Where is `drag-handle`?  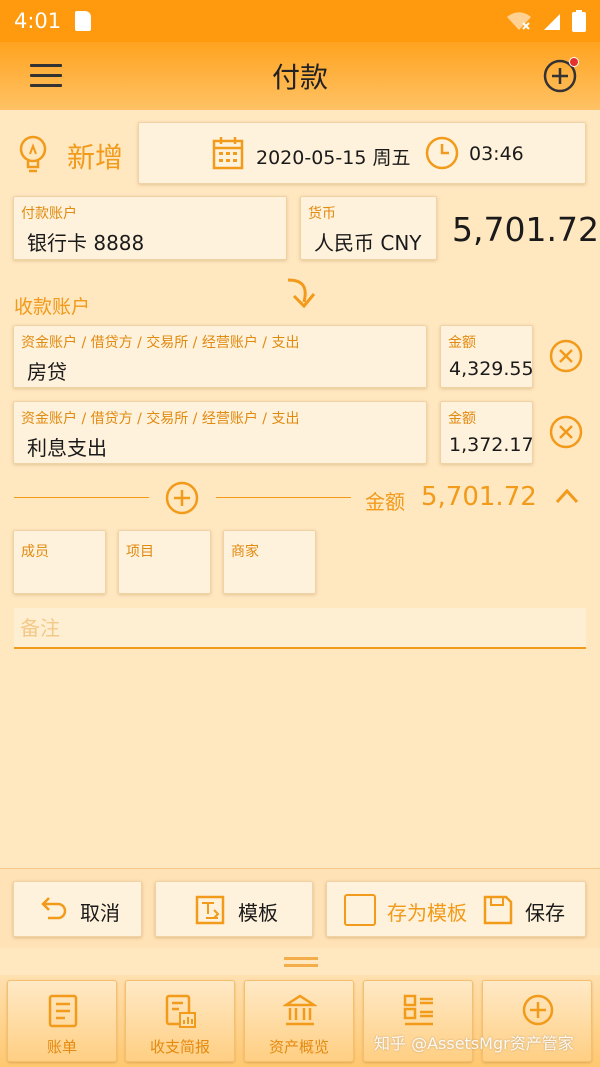
drag-handle is located at coordinates (301, 963).